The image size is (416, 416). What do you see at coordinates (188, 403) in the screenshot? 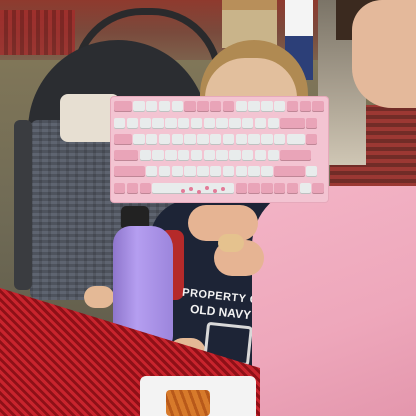
I see `fries` at bounding box center [188, 403].